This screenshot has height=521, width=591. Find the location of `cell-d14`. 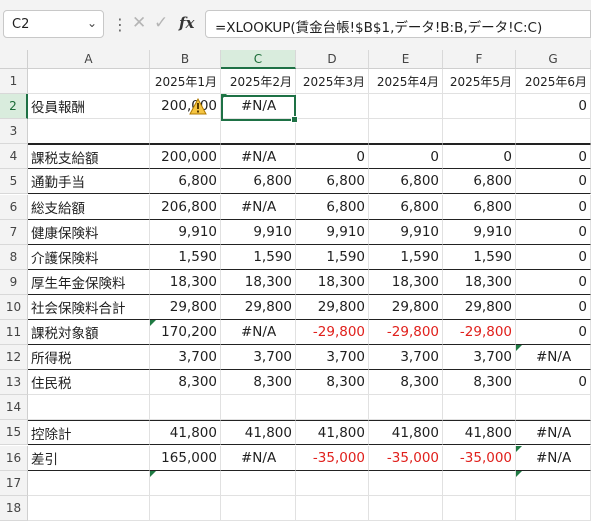

cell-d14 is located at coordinates (332, 408).